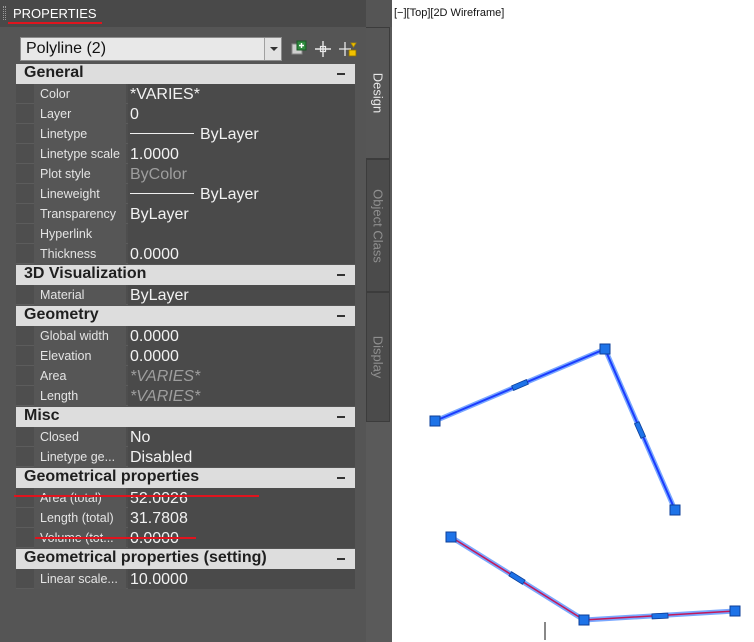  What do you see at coordinates (185, 316) in the screenshot?
I see `section-header: Geometry` at bounding box center [185, 316].